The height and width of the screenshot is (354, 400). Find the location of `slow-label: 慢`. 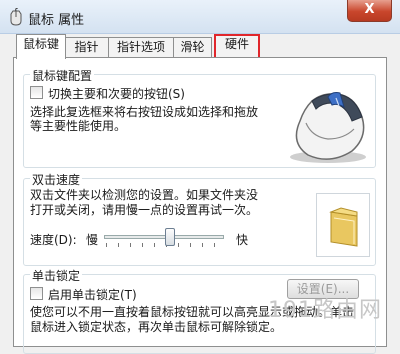

slow-label: 慢 is located at coordinates (92, 240).